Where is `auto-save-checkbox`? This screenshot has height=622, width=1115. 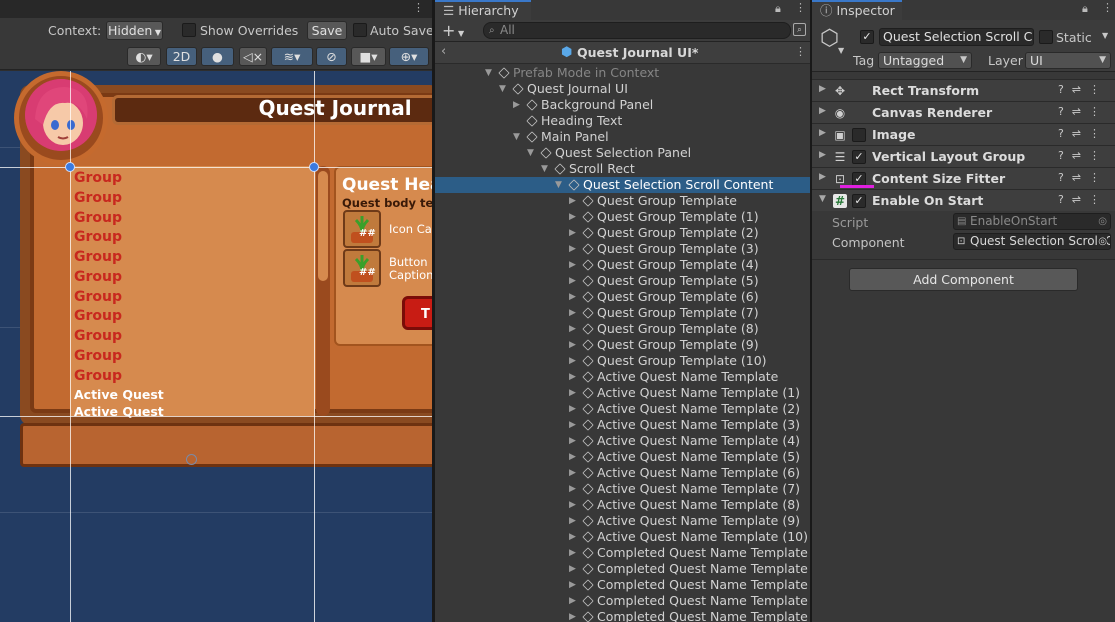
auto-save-checkbox is located at coordinates (360, 30).